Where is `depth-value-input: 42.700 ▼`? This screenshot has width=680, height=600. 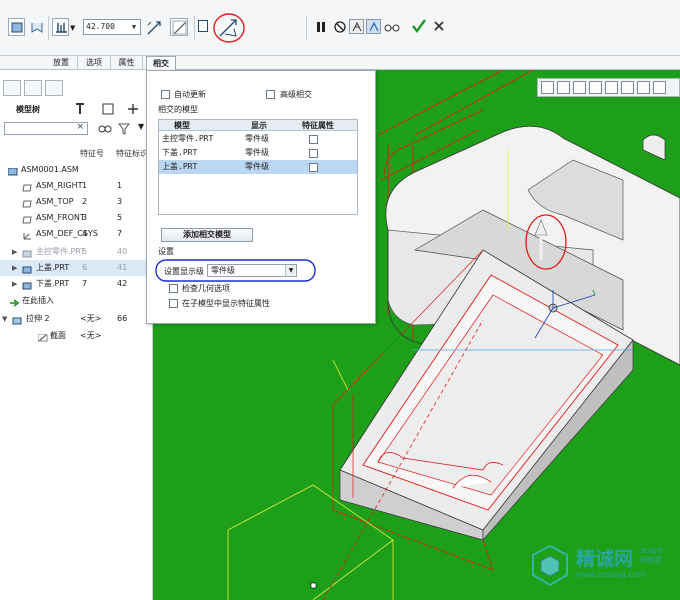 depth-value-input: 42.700 ▼ is located at coordinates (112, 27).